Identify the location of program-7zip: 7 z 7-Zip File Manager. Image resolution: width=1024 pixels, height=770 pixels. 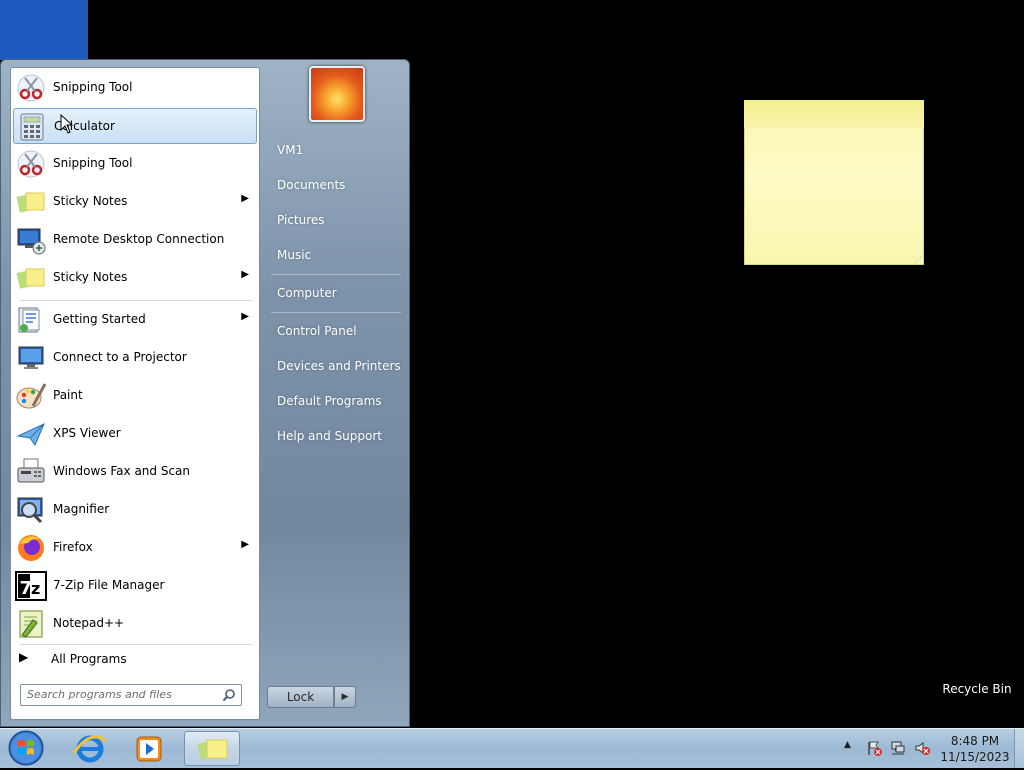
(135, 586).